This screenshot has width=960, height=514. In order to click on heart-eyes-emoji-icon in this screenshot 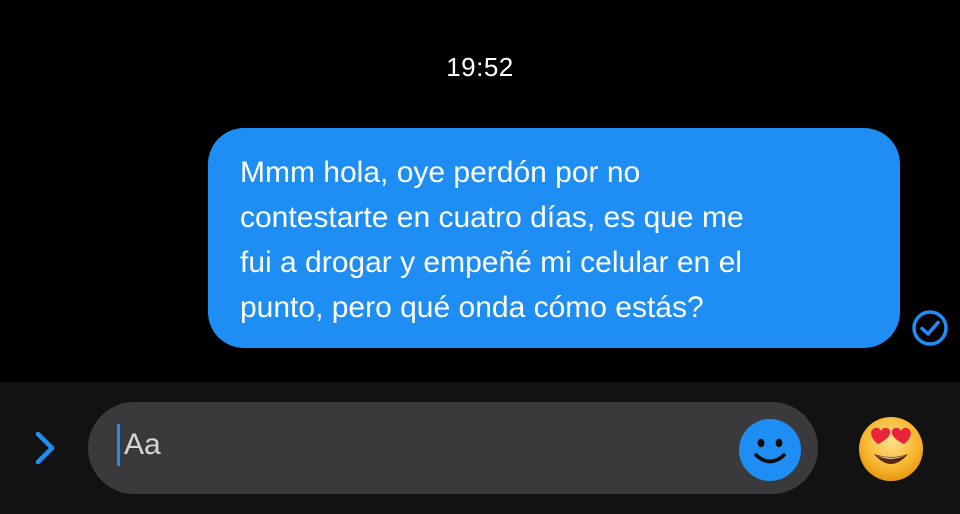, I will do `click(891, 449)`.